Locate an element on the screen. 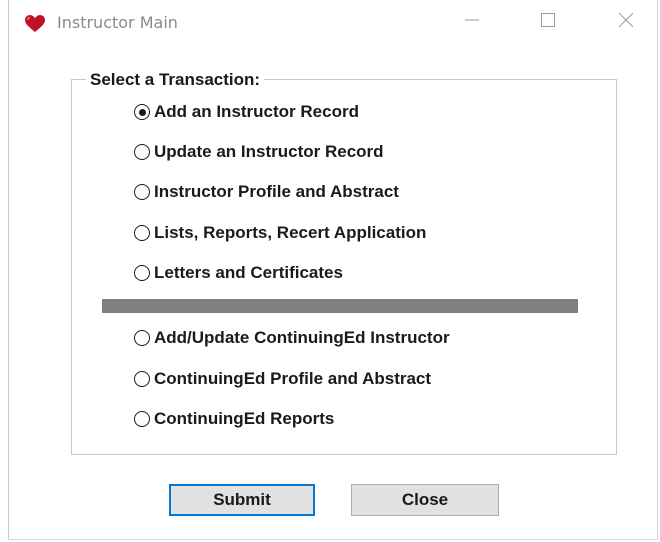  radio-label: Add an Instructor Record is located at coordinates (256, 111).